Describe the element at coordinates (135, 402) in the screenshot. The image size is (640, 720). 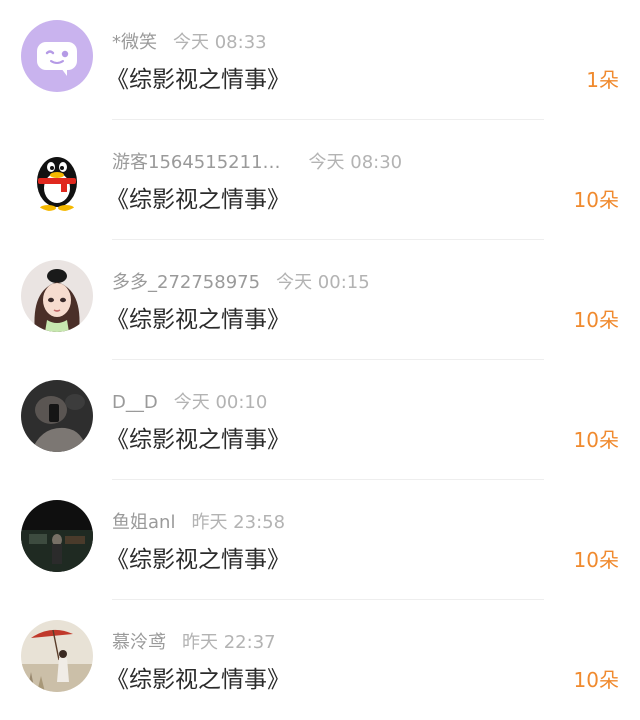
I see `user-name: D__D` at that location.